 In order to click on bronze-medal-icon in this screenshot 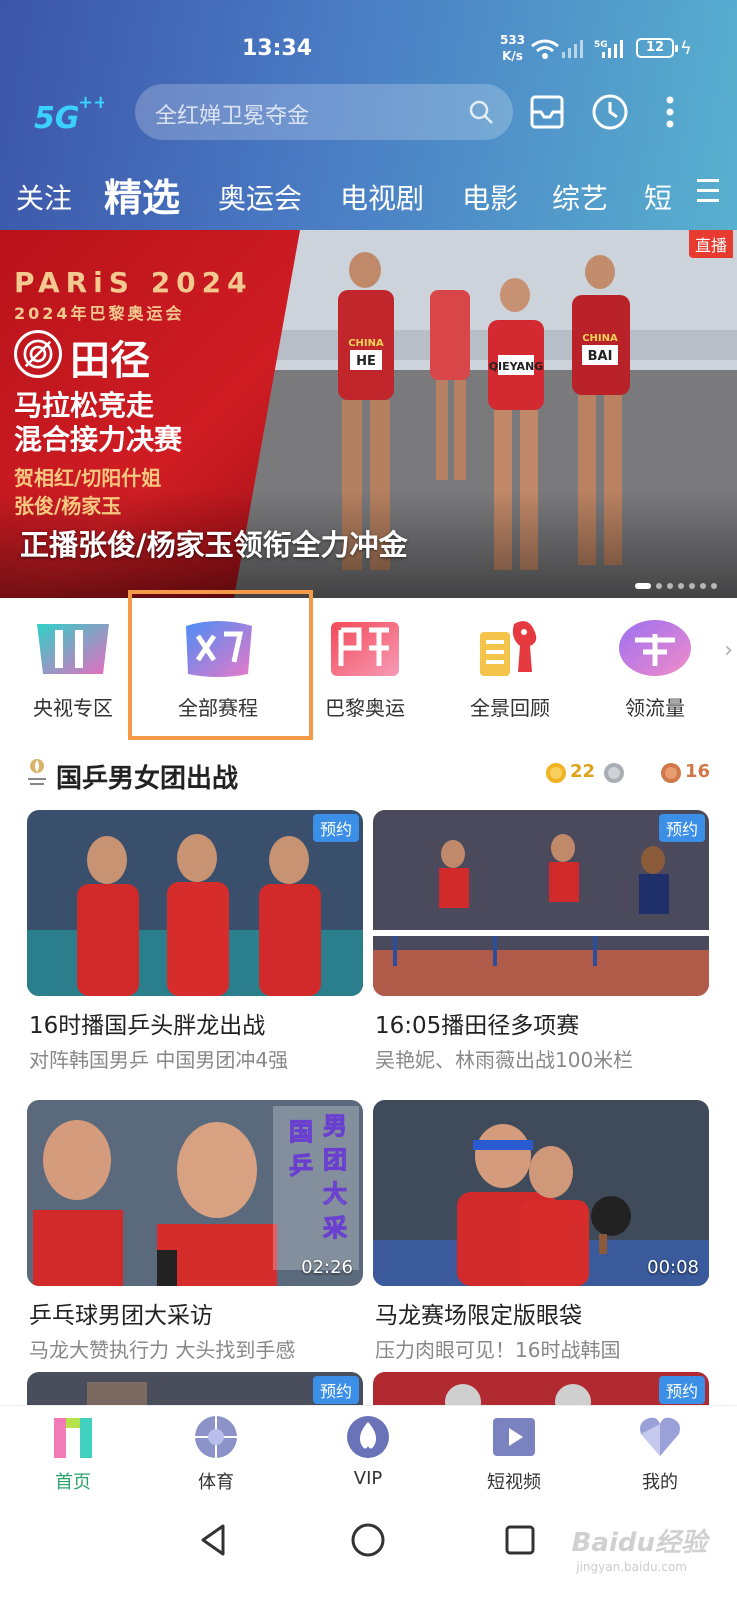, I will do `click(671, 773)`.